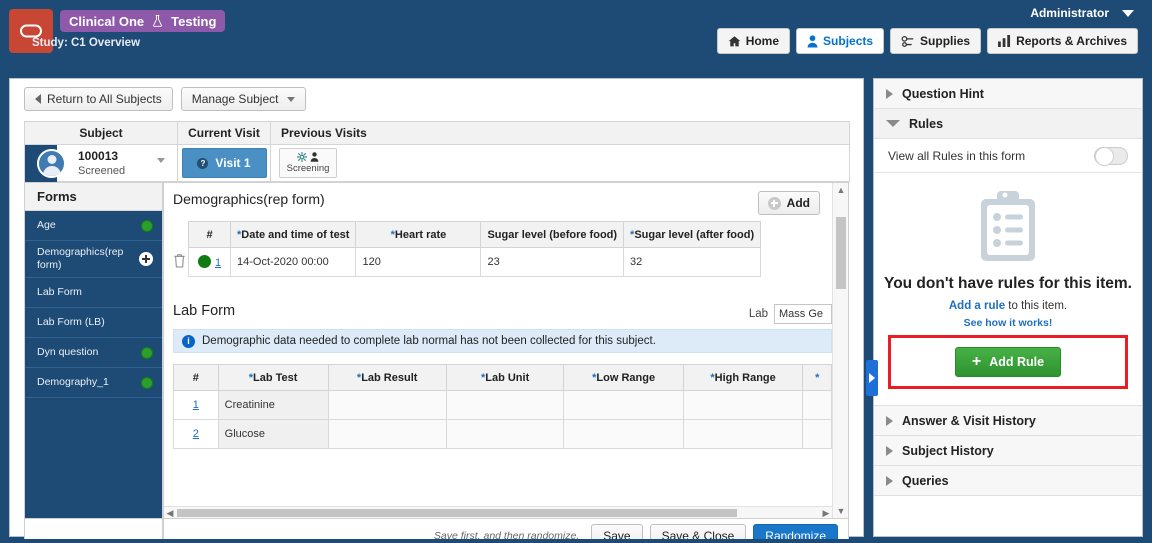  I want to click on subject-id: 100013, so click(98, 156).